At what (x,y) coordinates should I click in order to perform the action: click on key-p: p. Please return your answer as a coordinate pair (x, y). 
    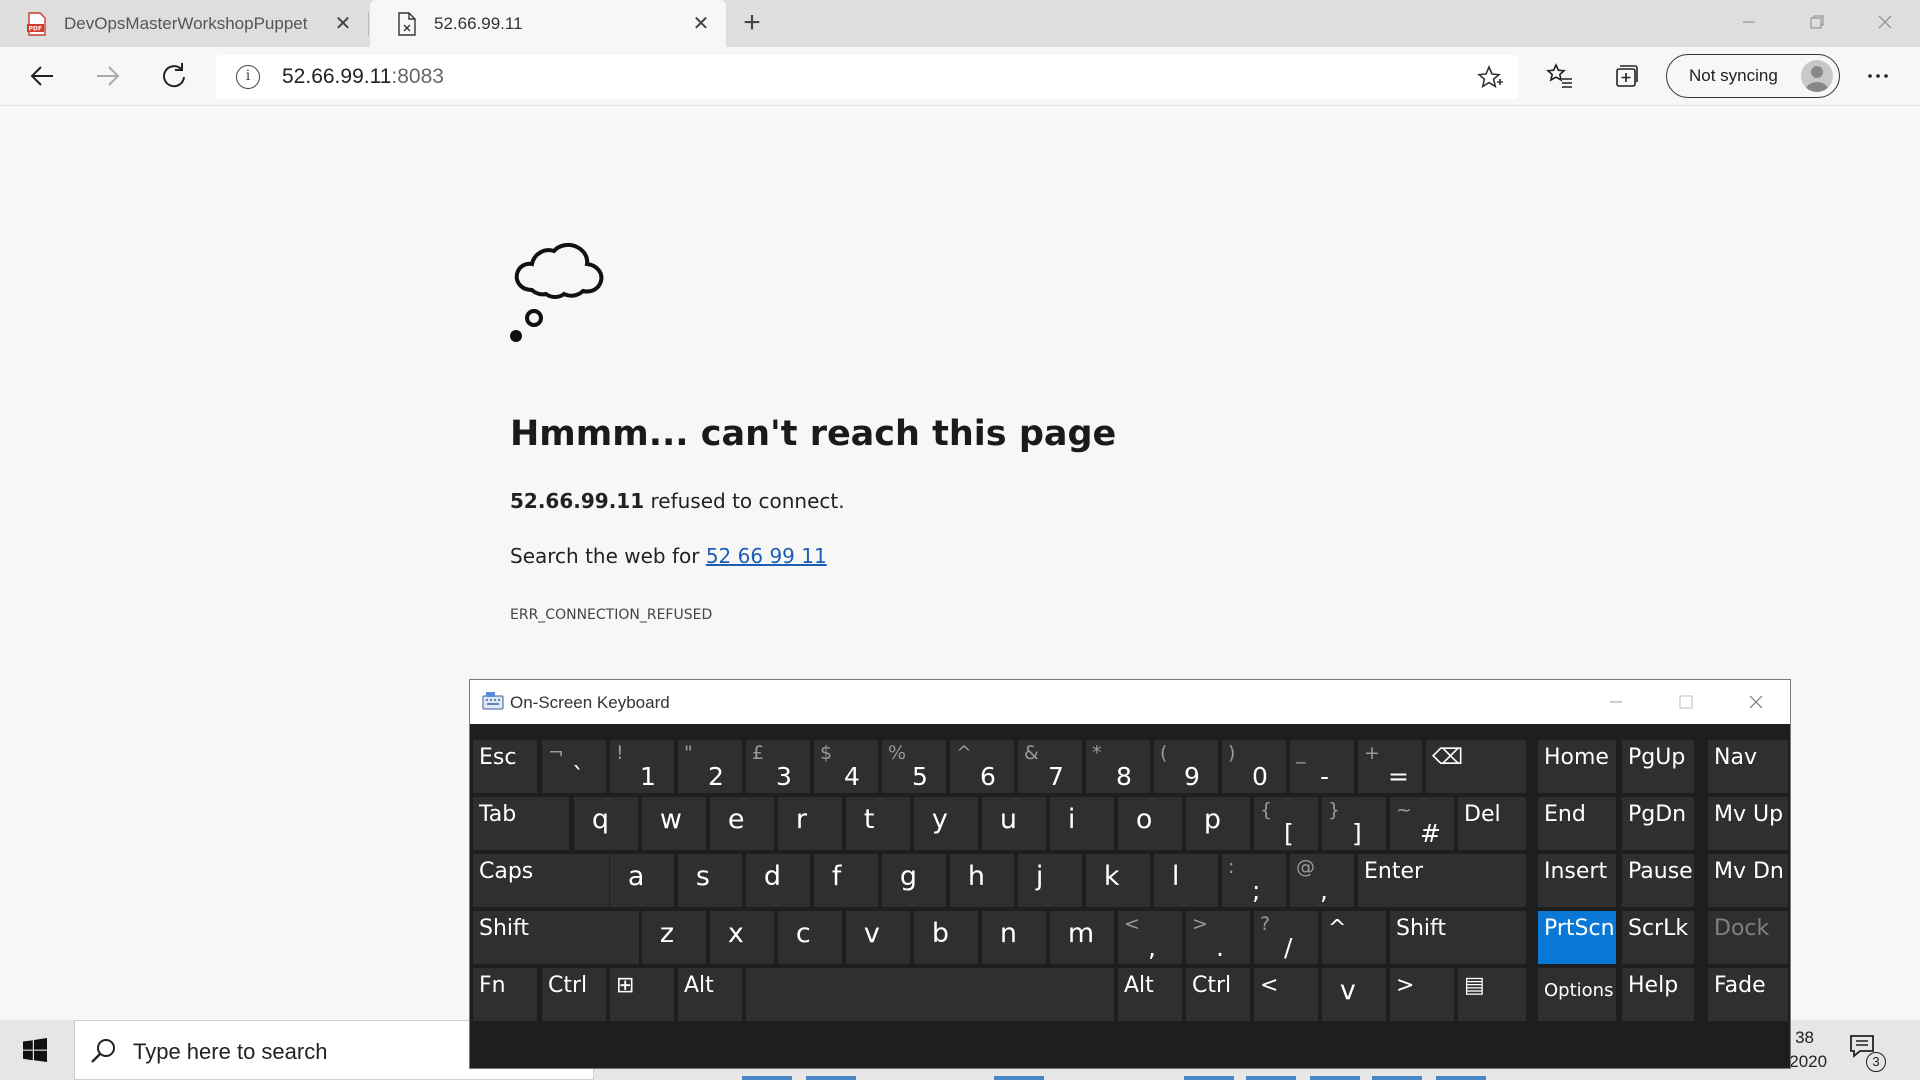
    Looking at the image, I should click on (1218, 823).